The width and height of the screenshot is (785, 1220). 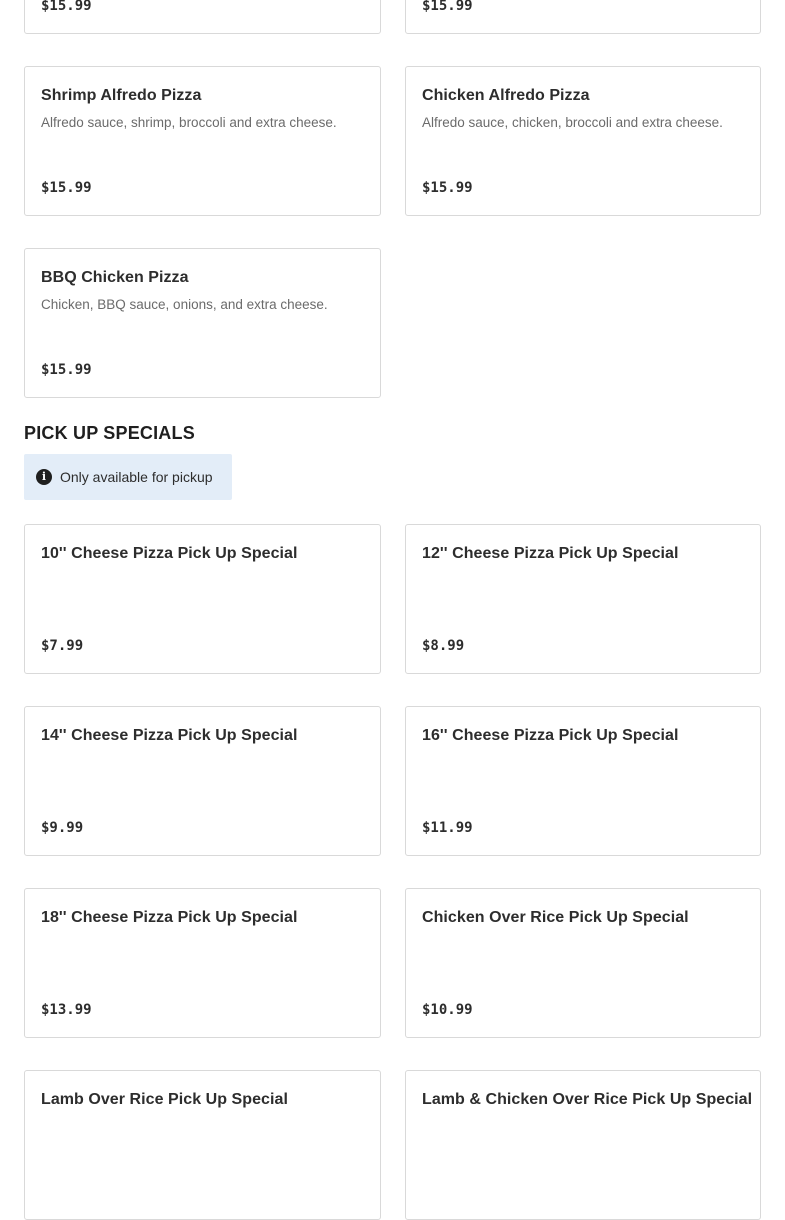 I want to click on item-price: $8.99, so click(x=443, y=646).